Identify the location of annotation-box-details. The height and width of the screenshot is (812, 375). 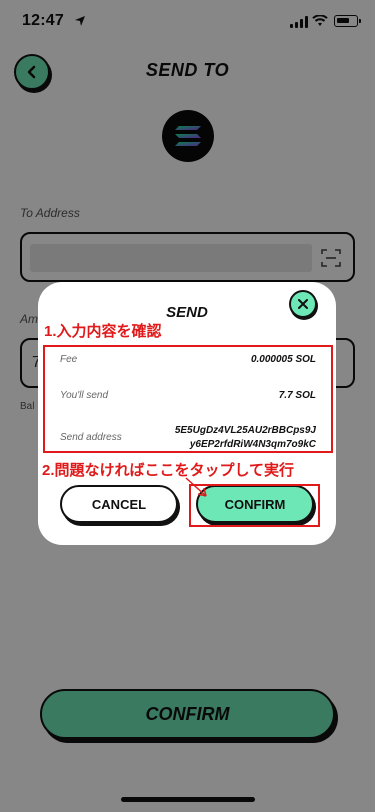
(188, 399).